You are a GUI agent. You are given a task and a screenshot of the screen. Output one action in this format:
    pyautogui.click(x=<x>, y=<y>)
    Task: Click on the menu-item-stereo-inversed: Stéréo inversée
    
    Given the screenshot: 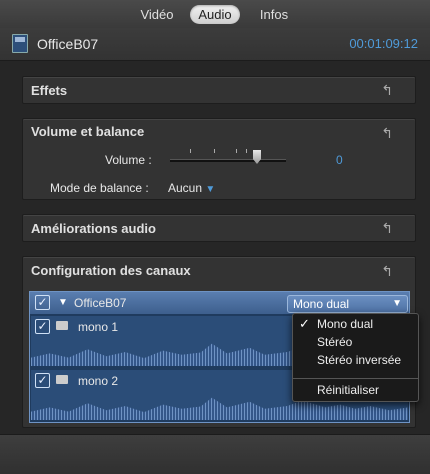 What is the action you would take?
    pyautogui.click(x=359, y=360)
    